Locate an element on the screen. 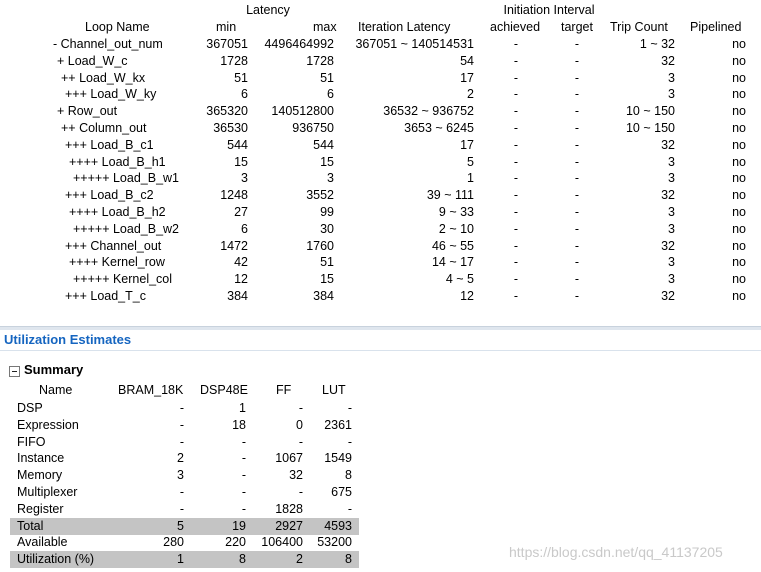  loop-row: +++++ Load_B_w1 3 3 1 - - 3 no is located at coordinates (380, 178).